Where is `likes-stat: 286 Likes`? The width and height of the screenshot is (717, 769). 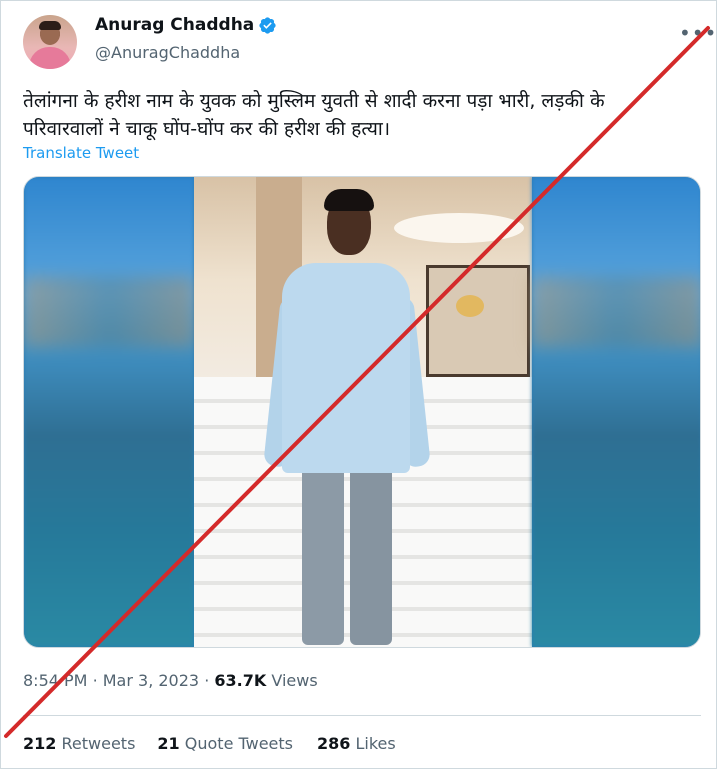
likes-stat: 286 Likes is located at coordinates (356, 743).